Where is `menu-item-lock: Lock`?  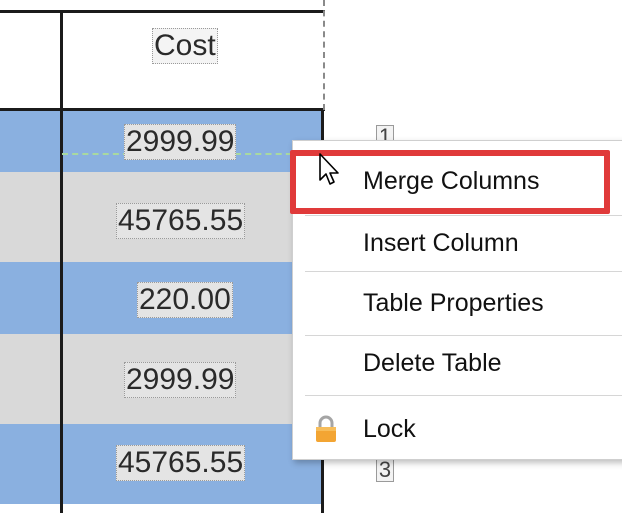 menu-item-lock: Lock is located at coordinates (457, 429).